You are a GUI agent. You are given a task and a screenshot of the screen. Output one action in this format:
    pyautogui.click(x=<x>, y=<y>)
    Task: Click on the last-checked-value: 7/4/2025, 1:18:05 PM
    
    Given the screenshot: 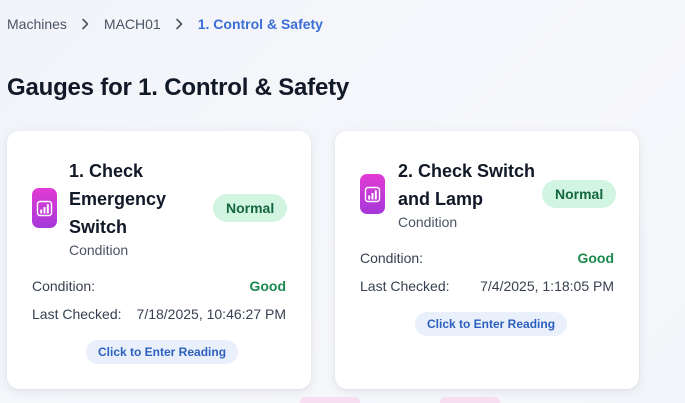 What is the action you would take?
    pyautogui.click(x=547, y=286)
    